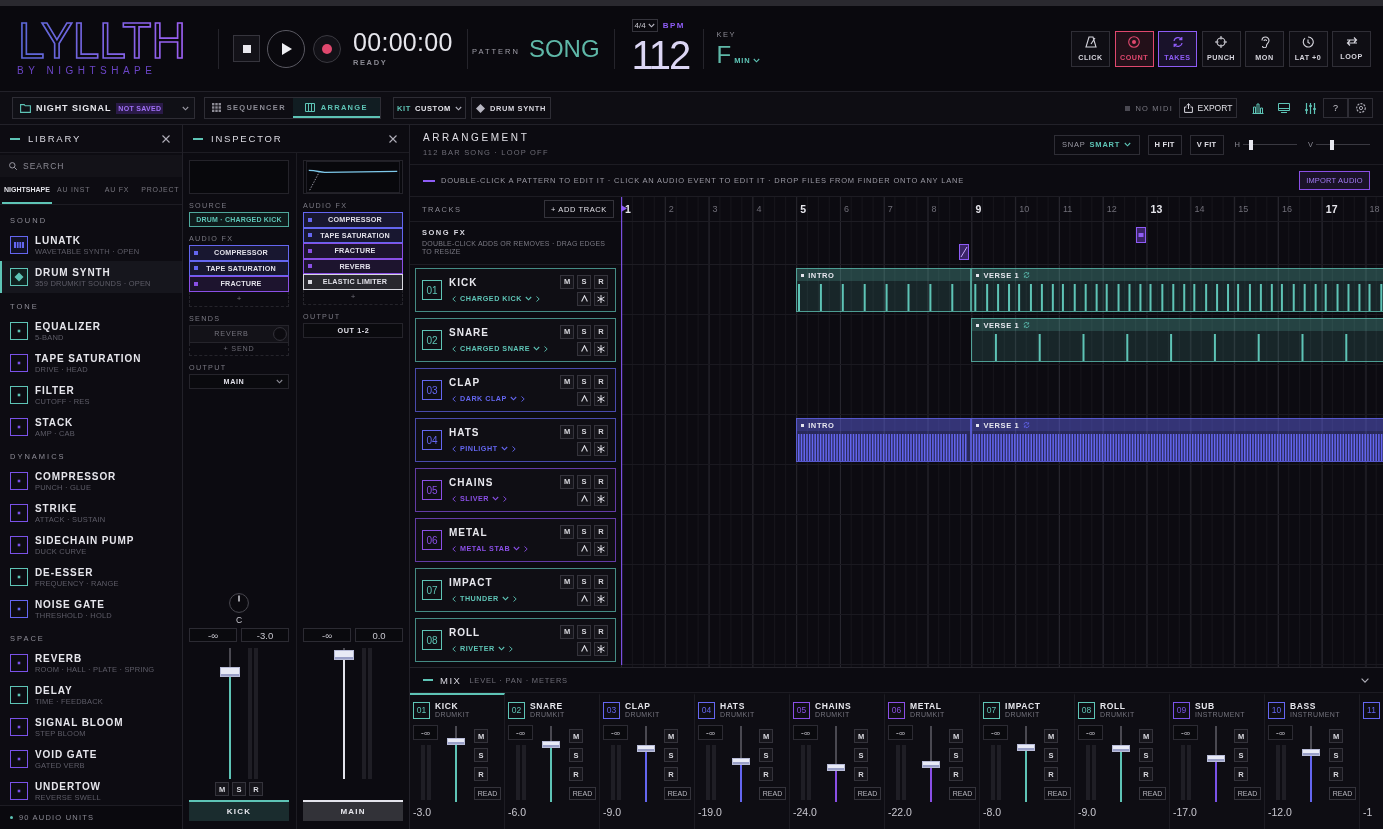 The height and width of the screenshot is (829, 1383). I want to click on track-name: CLAP, so click(465, 382).